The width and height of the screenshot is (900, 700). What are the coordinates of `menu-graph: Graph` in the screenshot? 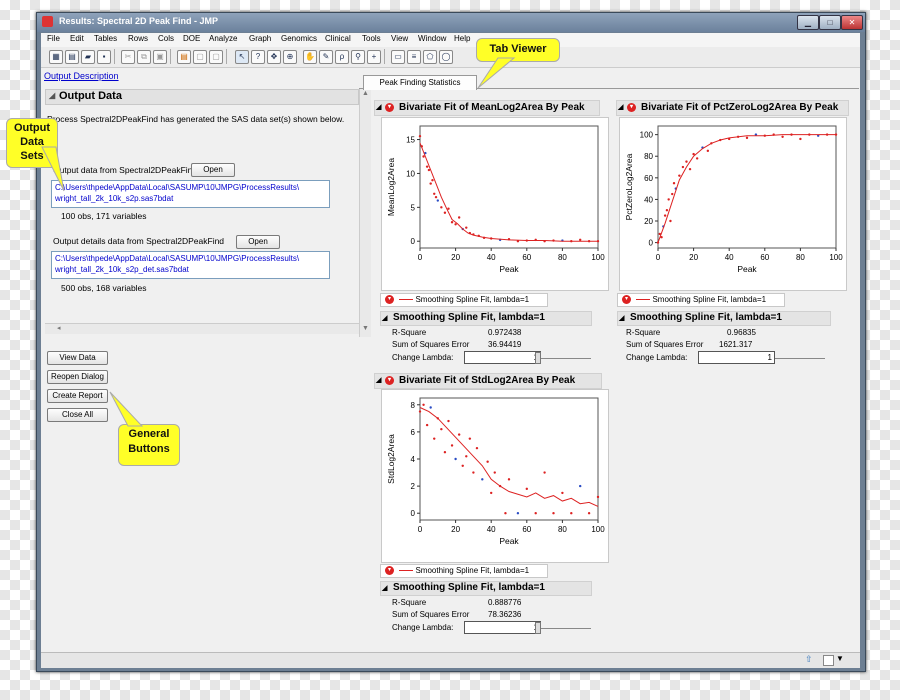 It's located at (260, 38).